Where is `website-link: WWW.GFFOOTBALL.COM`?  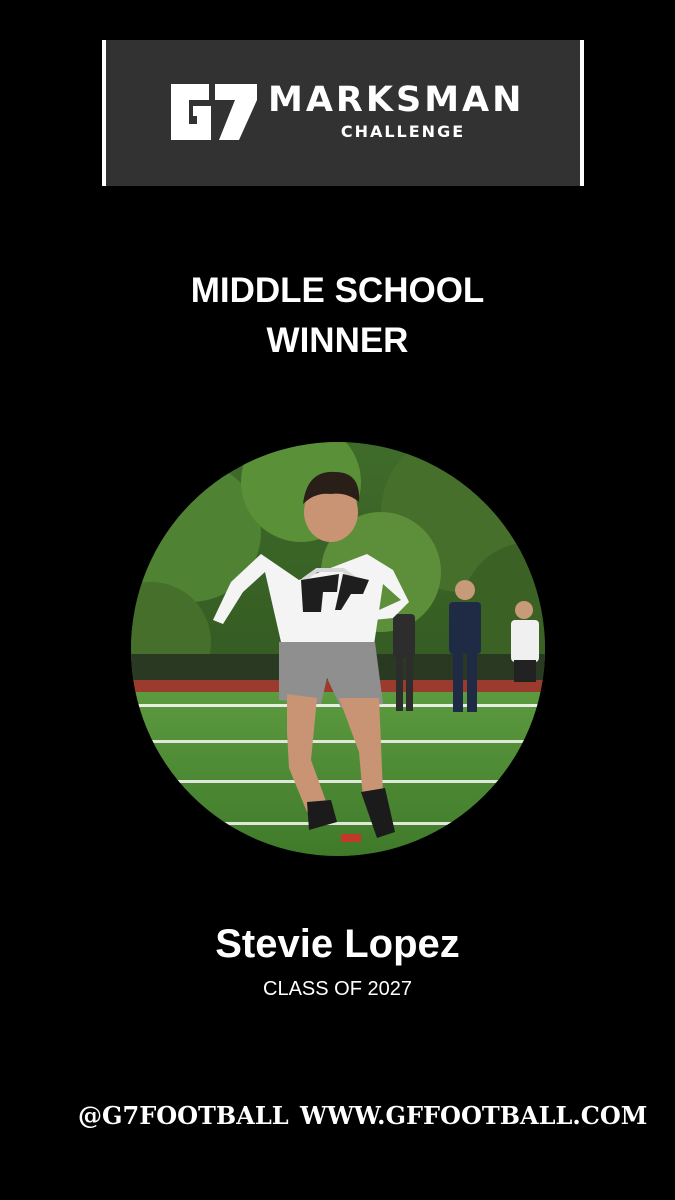 website-link: WWW.GFFOOTBALL.COM is located at coordinates (473, 1116).